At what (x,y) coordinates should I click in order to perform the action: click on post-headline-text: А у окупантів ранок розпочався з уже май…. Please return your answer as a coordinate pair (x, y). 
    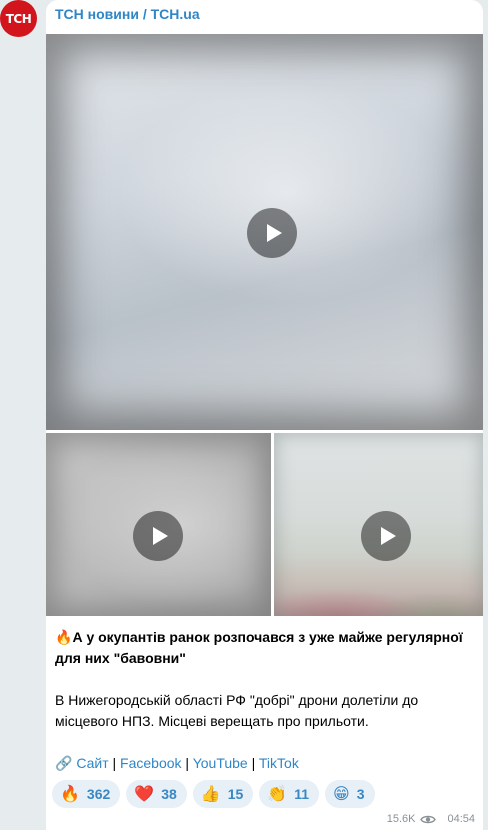
    Looking at the image, I should click on (259, 647).